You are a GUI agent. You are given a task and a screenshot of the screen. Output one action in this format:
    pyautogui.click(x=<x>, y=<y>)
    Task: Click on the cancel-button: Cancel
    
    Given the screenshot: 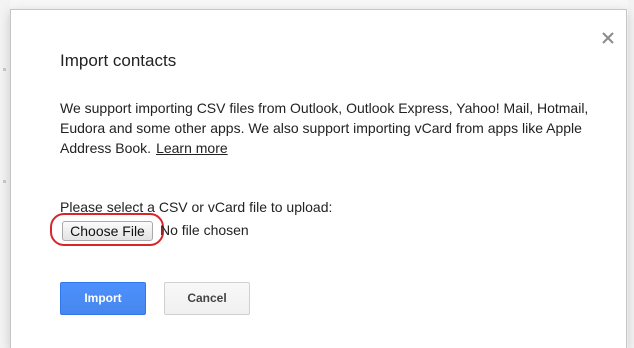 What is the action you would take?
    pyautogui.click(x=207, y=298)
    